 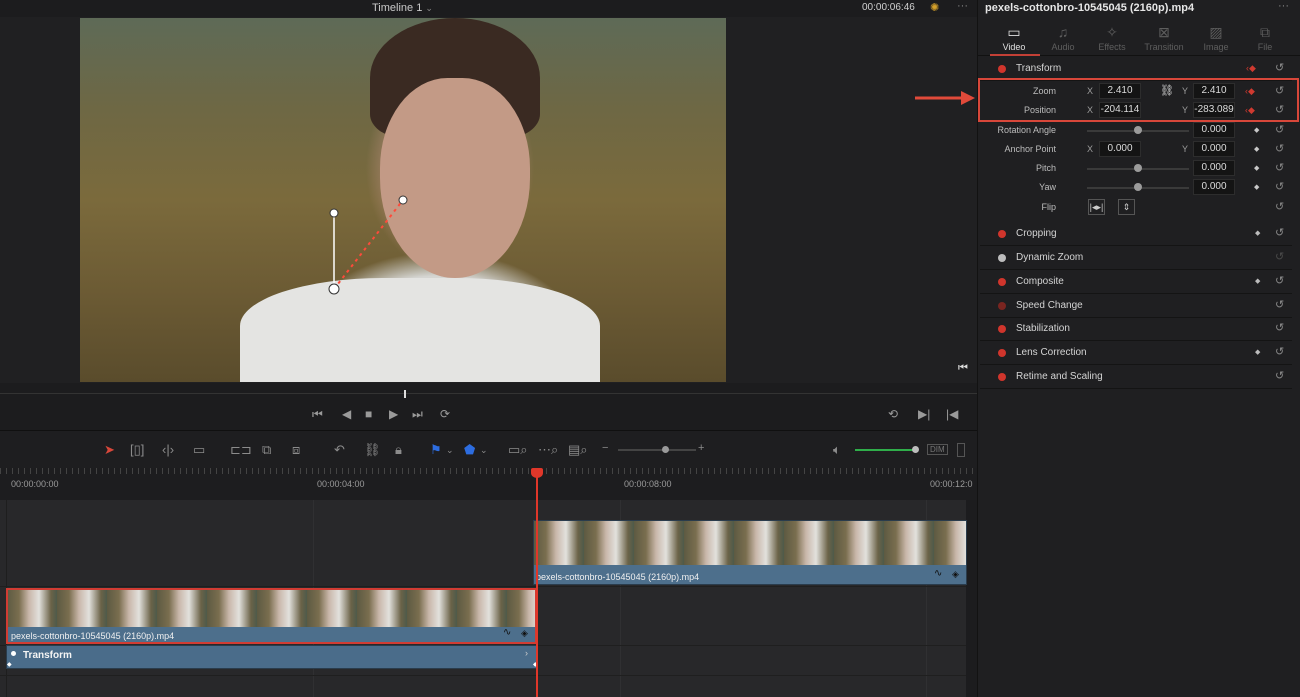 What do you see at coordinates (537, 582) in the screenshot?
I see `playhead` at bounding box center [537, 582].